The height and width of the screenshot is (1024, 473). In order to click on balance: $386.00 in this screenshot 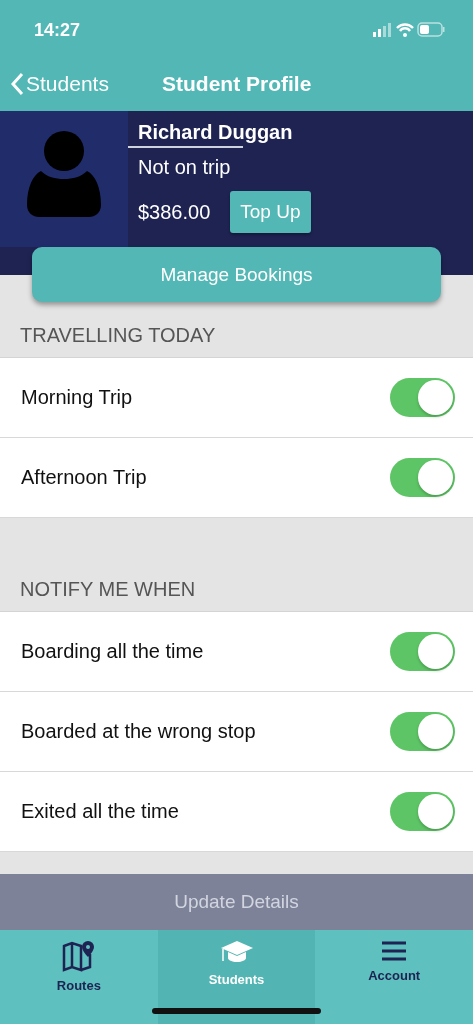, I will do `click(174, 212)`.